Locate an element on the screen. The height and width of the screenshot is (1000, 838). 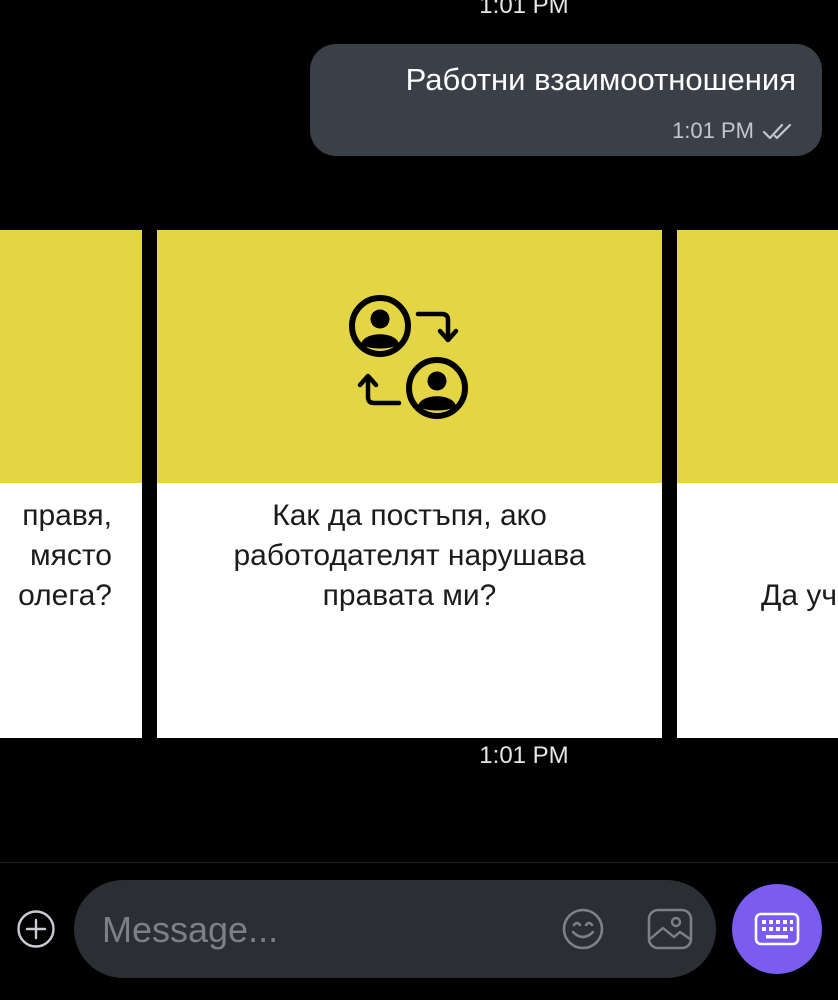
plus-circle-icon is located at coordinates (36, 929).